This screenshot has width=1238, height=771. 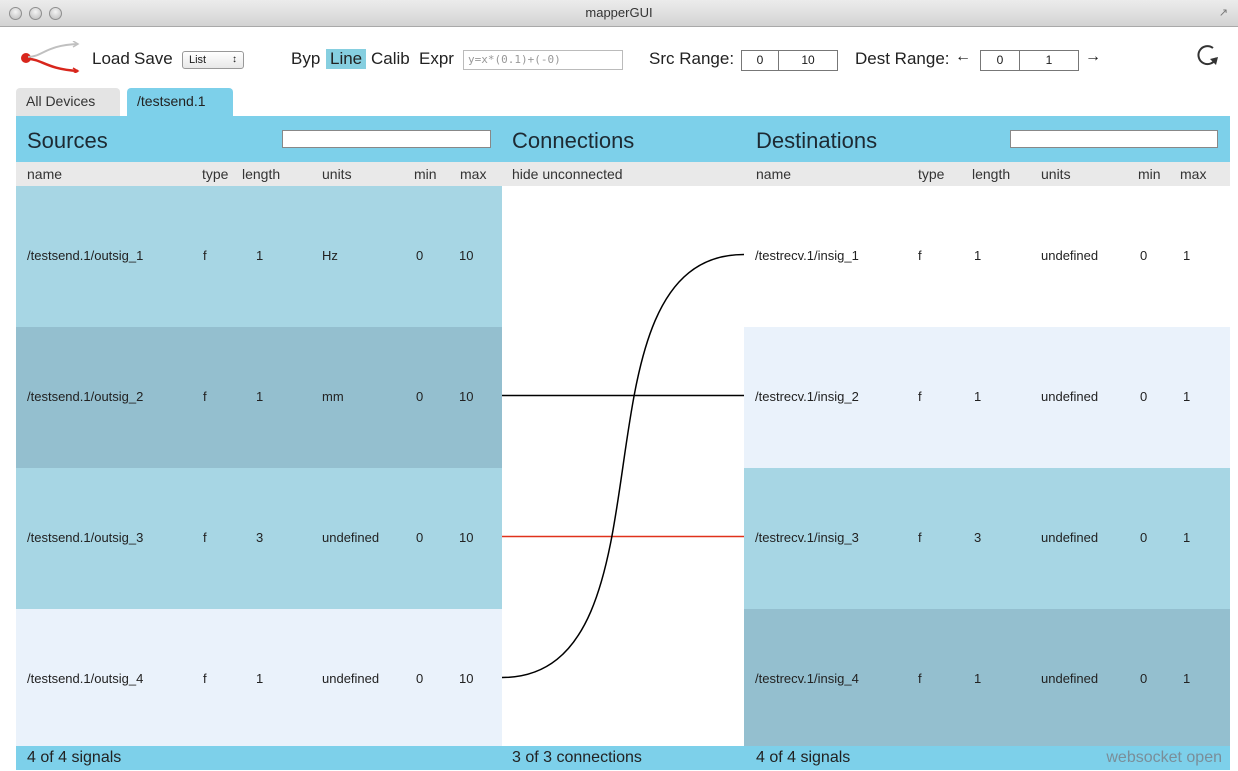 I want to click on connections-canvas, so click(x=623, y=466).